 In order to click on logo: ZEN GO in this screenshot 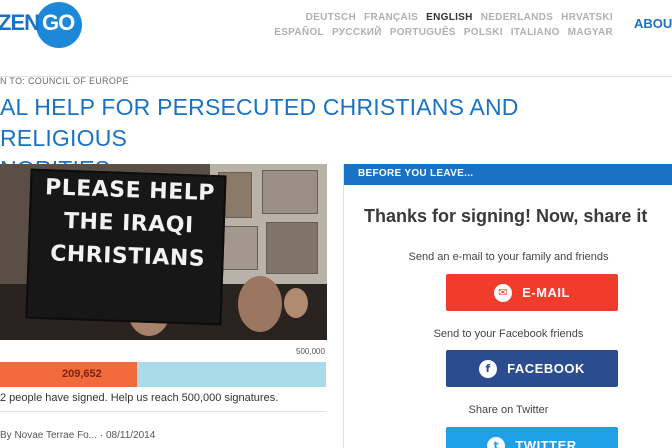, I will do `click(46, 29)`.